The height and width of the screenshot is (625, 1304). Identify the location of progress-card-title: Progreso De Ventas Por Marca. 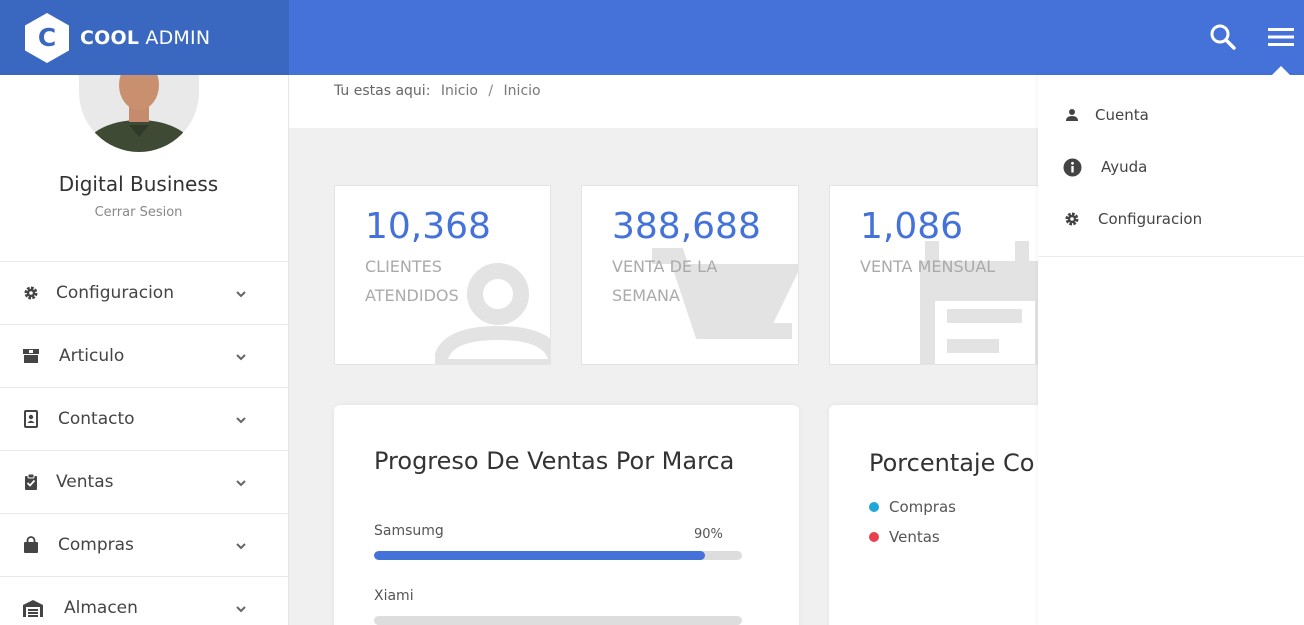
(554, 461).